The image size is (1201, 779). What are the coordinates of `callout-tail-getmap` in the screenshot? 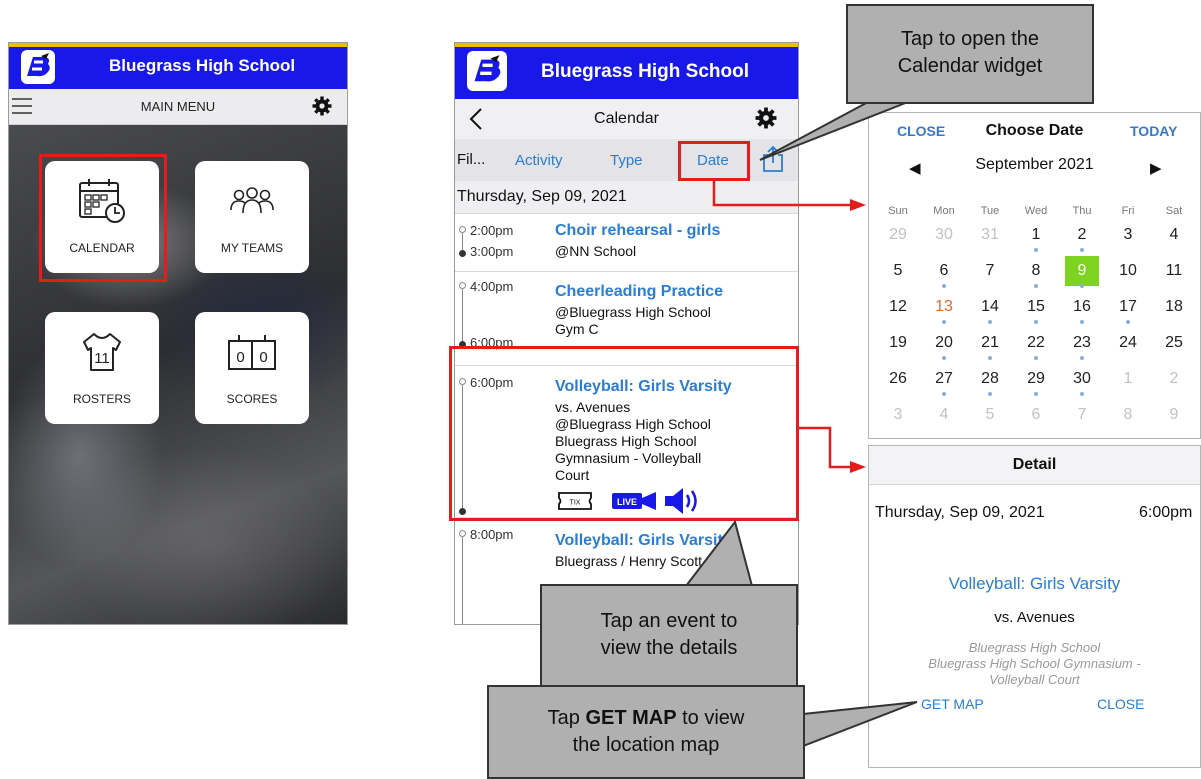 It's located at (860, 724).